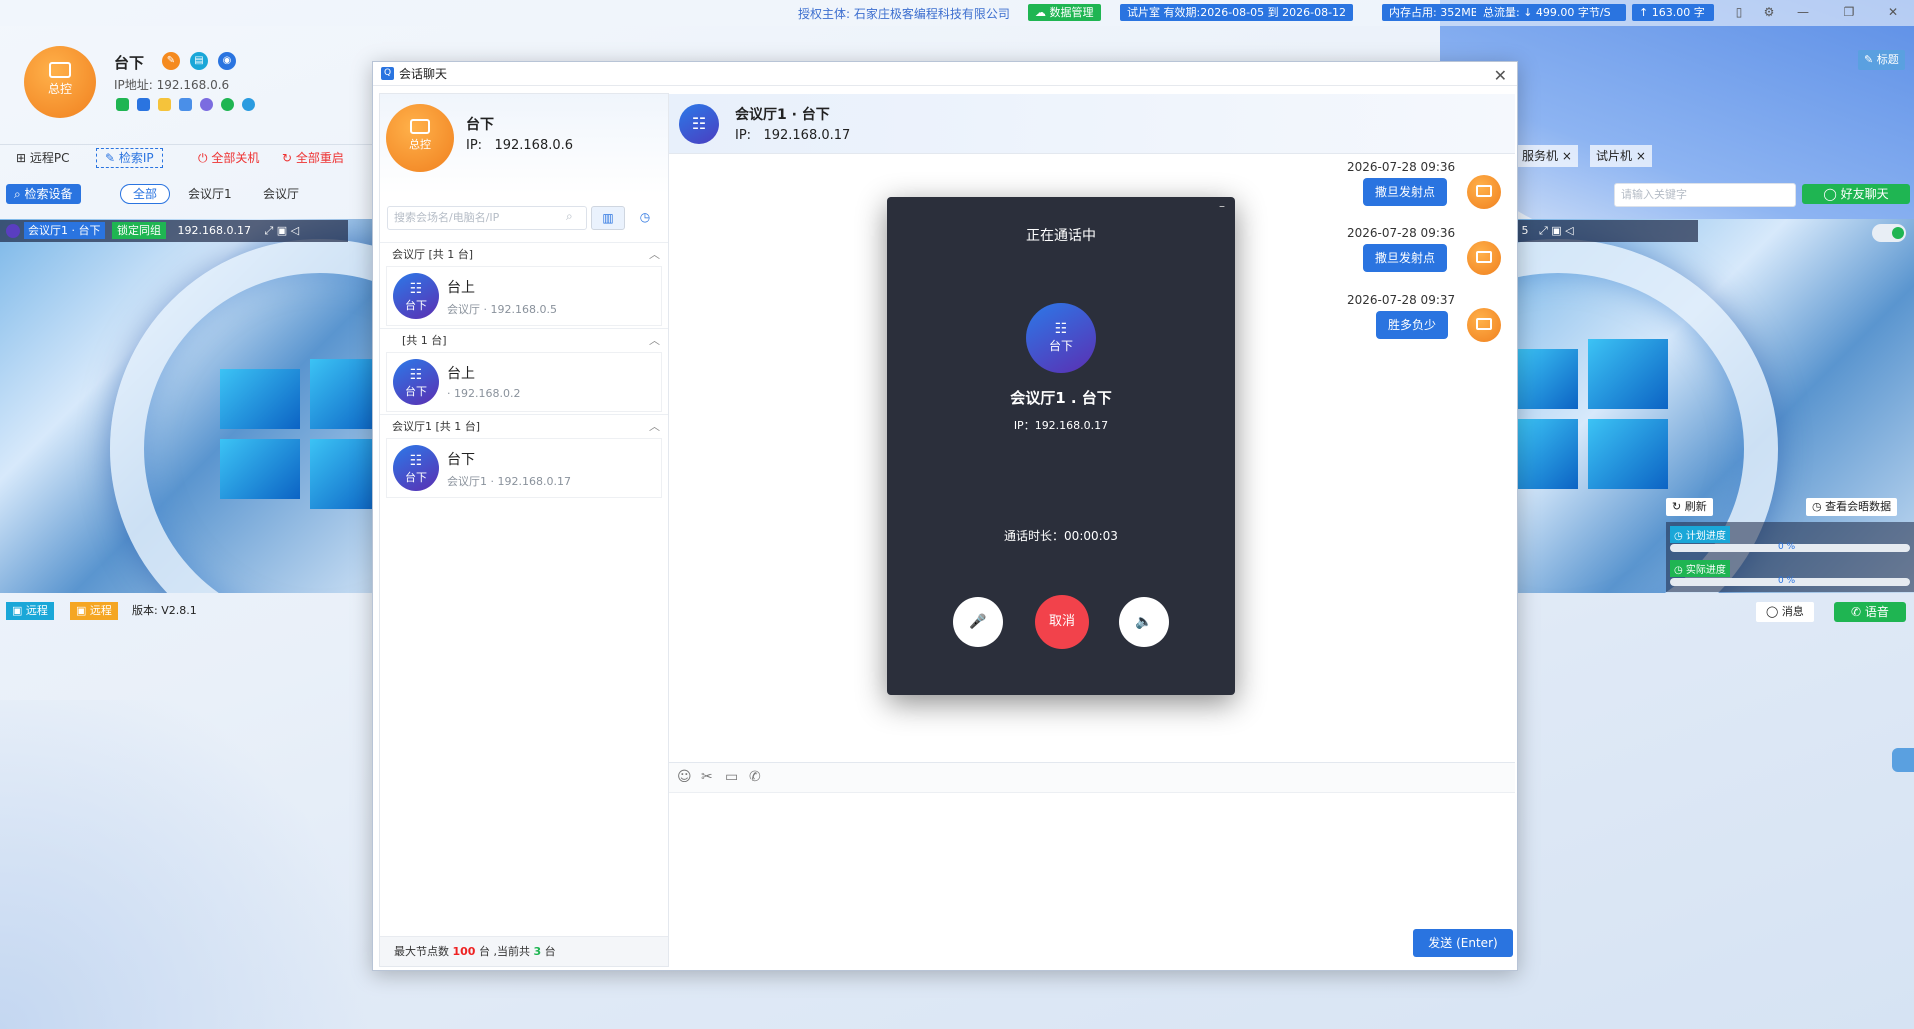  Describe the element at coordinates (707, 777) in the screenshot. I see `screenshot-icon: ✂` at that location.